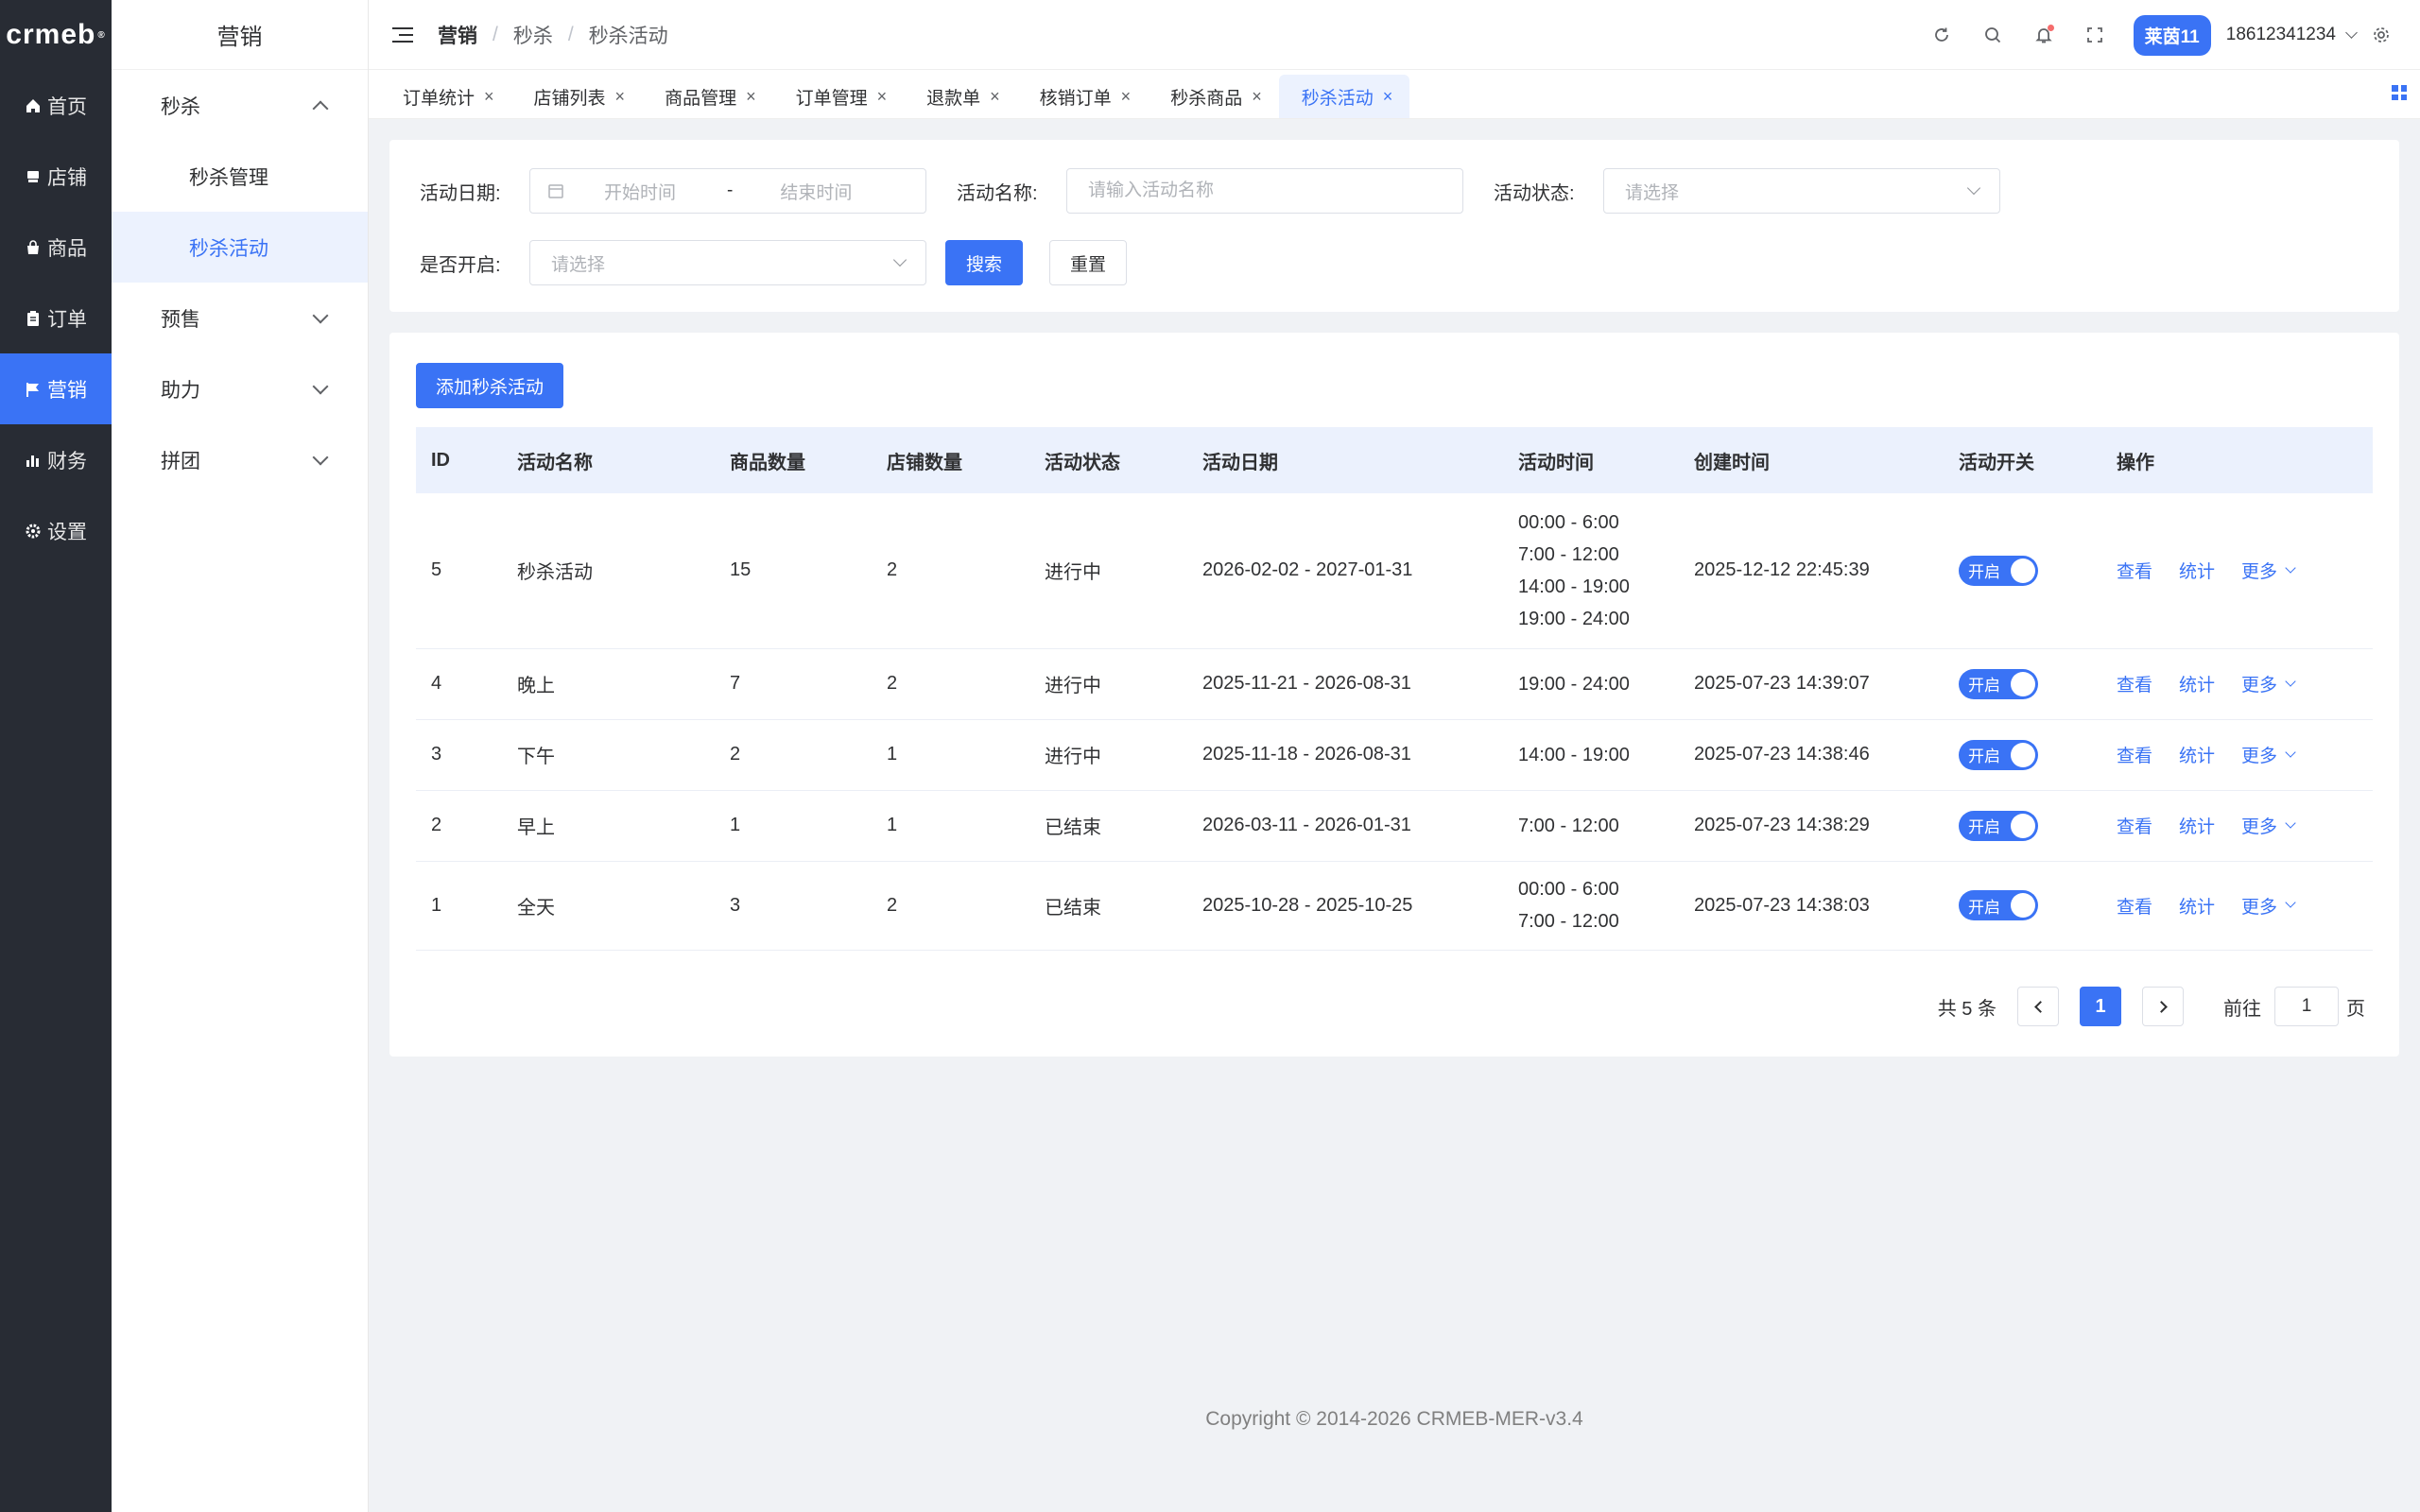 This screenshot has width=2420, height=1512. What do you see at coordinates (2100, 1006) in the screenshot?
I see `page-number-button: 1` at bounding box center [2100, 1006].